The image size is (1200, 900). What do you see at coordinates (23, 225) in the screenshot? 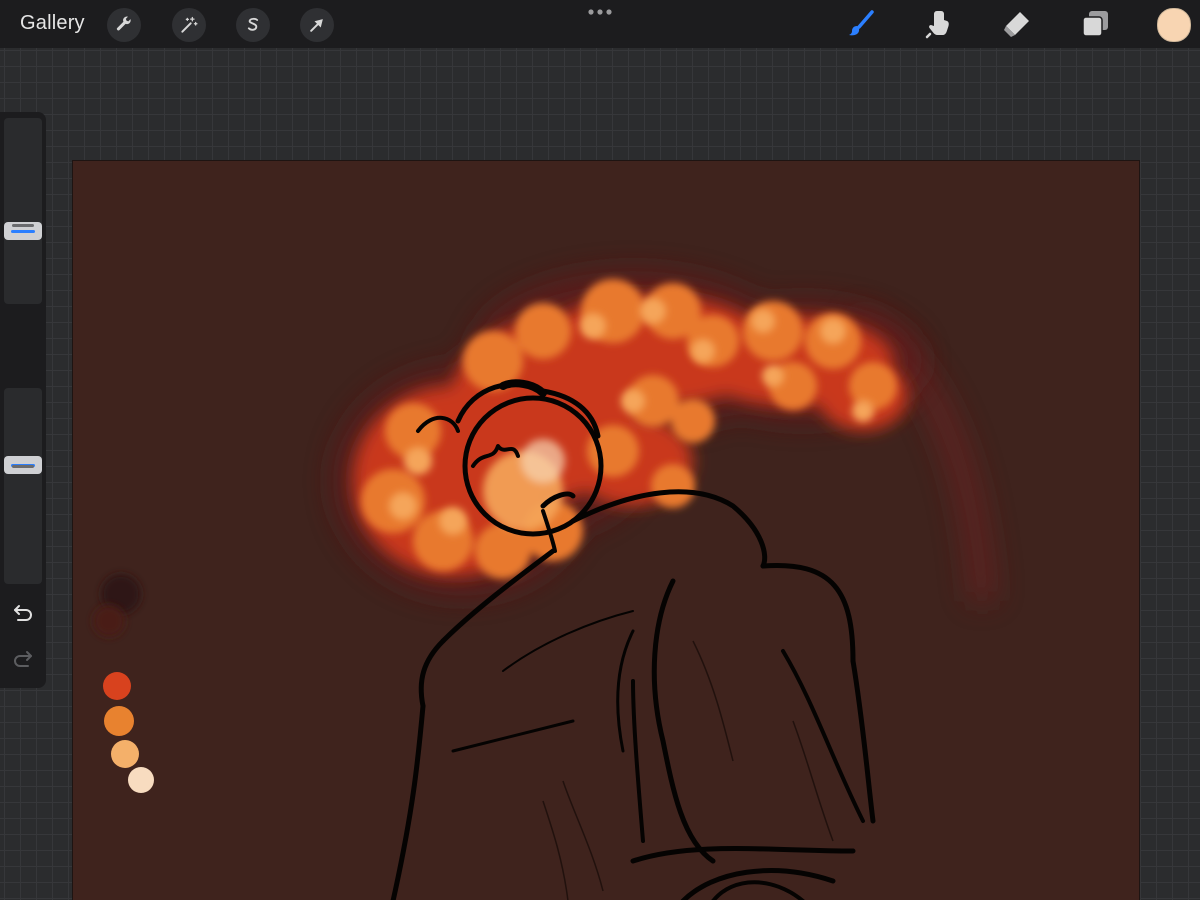
I see `brush-size-slider-mark` at bounding box center [23, 225].